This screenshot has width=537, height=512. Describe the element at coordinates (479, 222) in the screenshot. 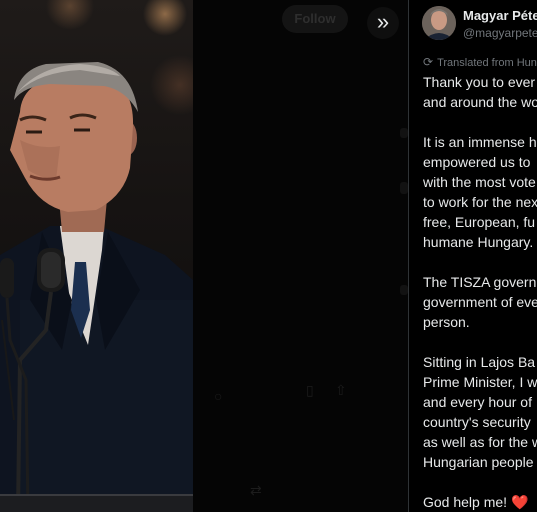

I see `tweet-line: free, European, fu` at that location.